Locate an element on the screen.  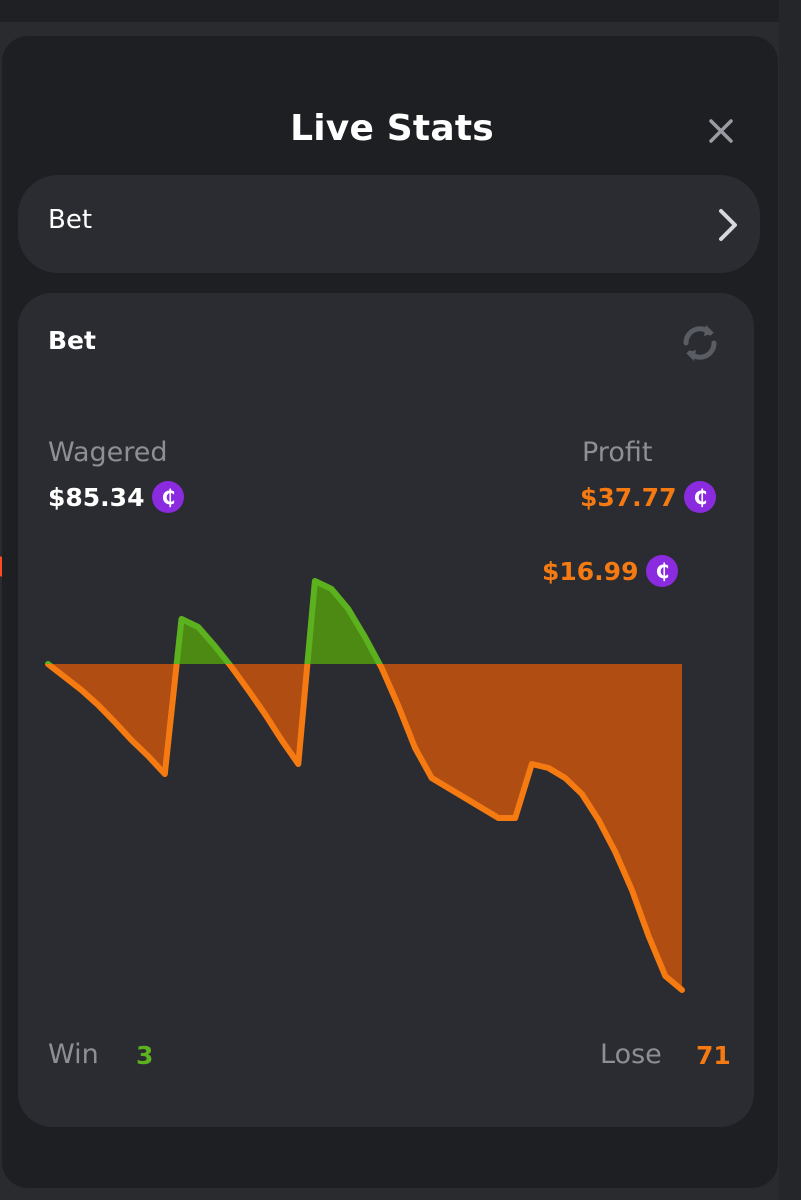
chevron-right-icon is located at coordinates (728, 225).